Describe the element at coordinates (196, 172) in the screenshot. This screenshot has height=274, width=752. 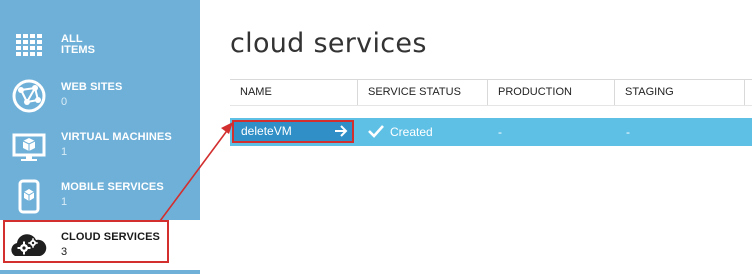
I see `annotation-arrow` at that location.